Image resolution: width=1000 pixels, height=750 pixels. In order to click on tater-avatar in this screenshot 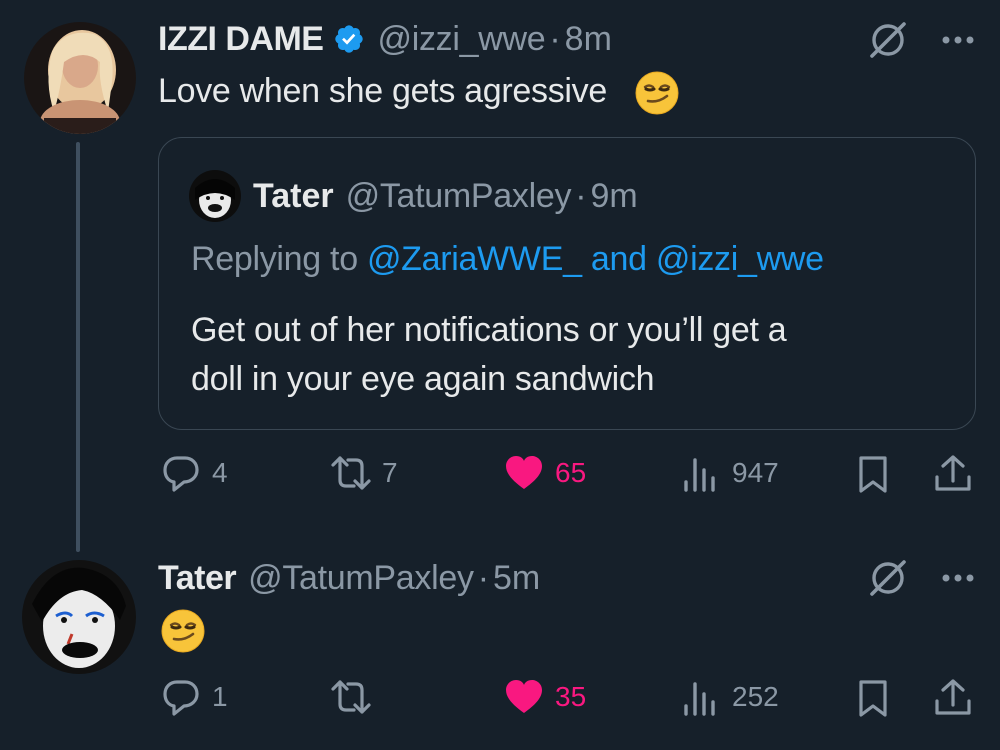, I will do `click(79, 617)`.